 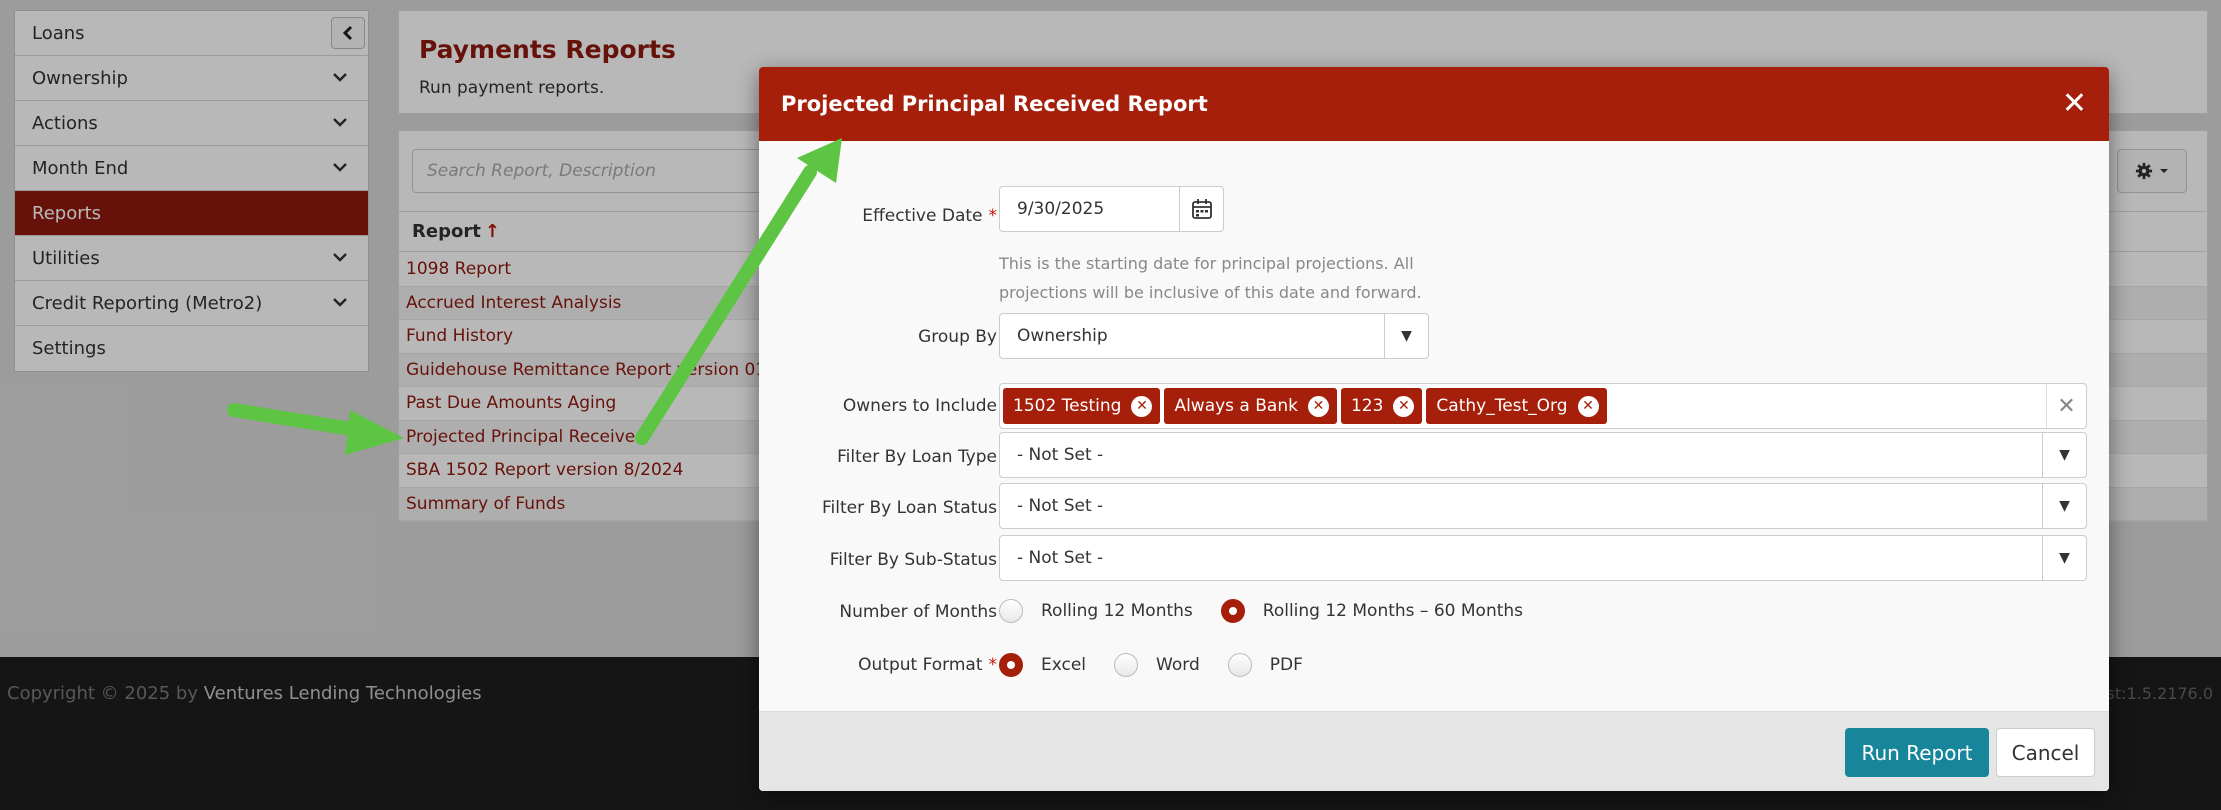 I want to click on loan-type-value: - Not Set -, so click(x=1060, y=455).